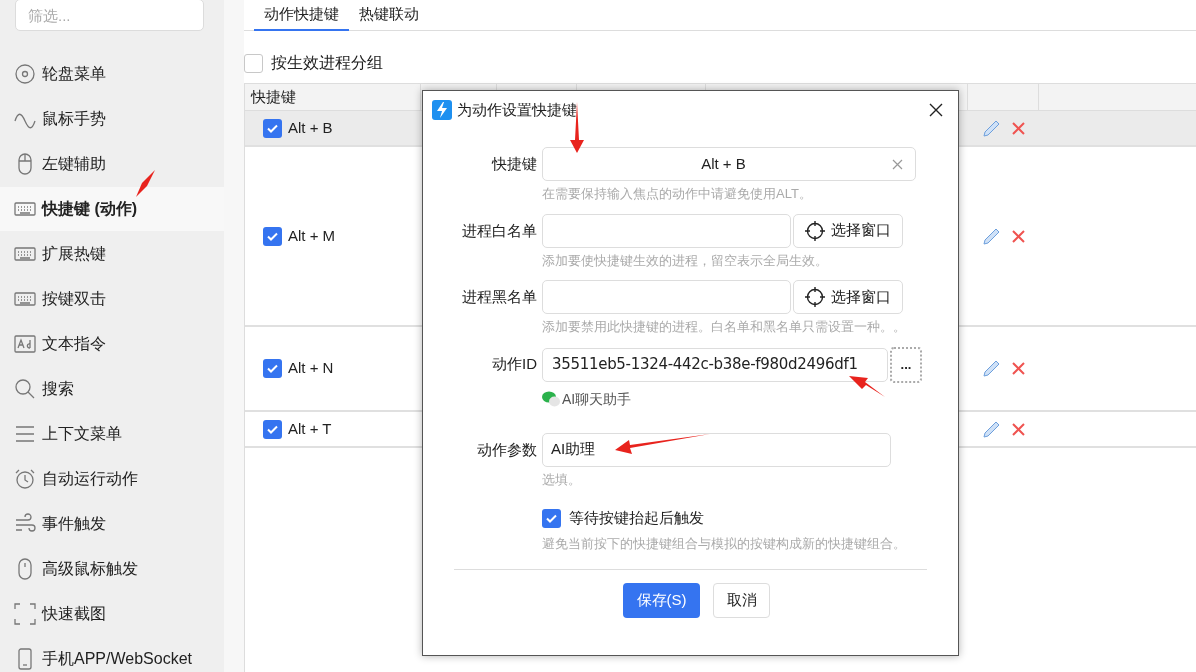 The image size is (1196, 672). I want to click on sidebar-item: 快速截图, so click(112, 614).